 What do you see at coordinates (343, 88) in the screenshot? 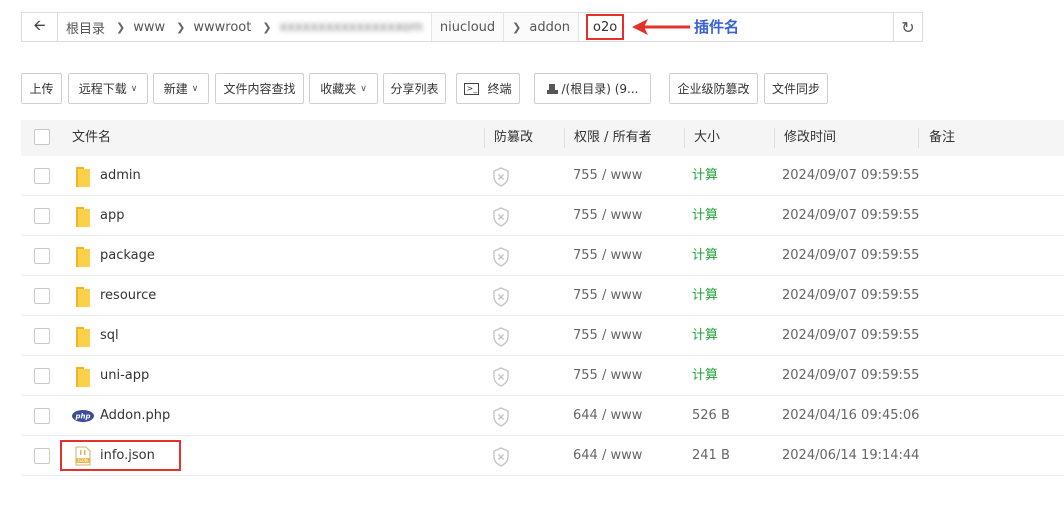
I see `favorites-button: 收藏夹 ∨` at bounding box center [343, 88].